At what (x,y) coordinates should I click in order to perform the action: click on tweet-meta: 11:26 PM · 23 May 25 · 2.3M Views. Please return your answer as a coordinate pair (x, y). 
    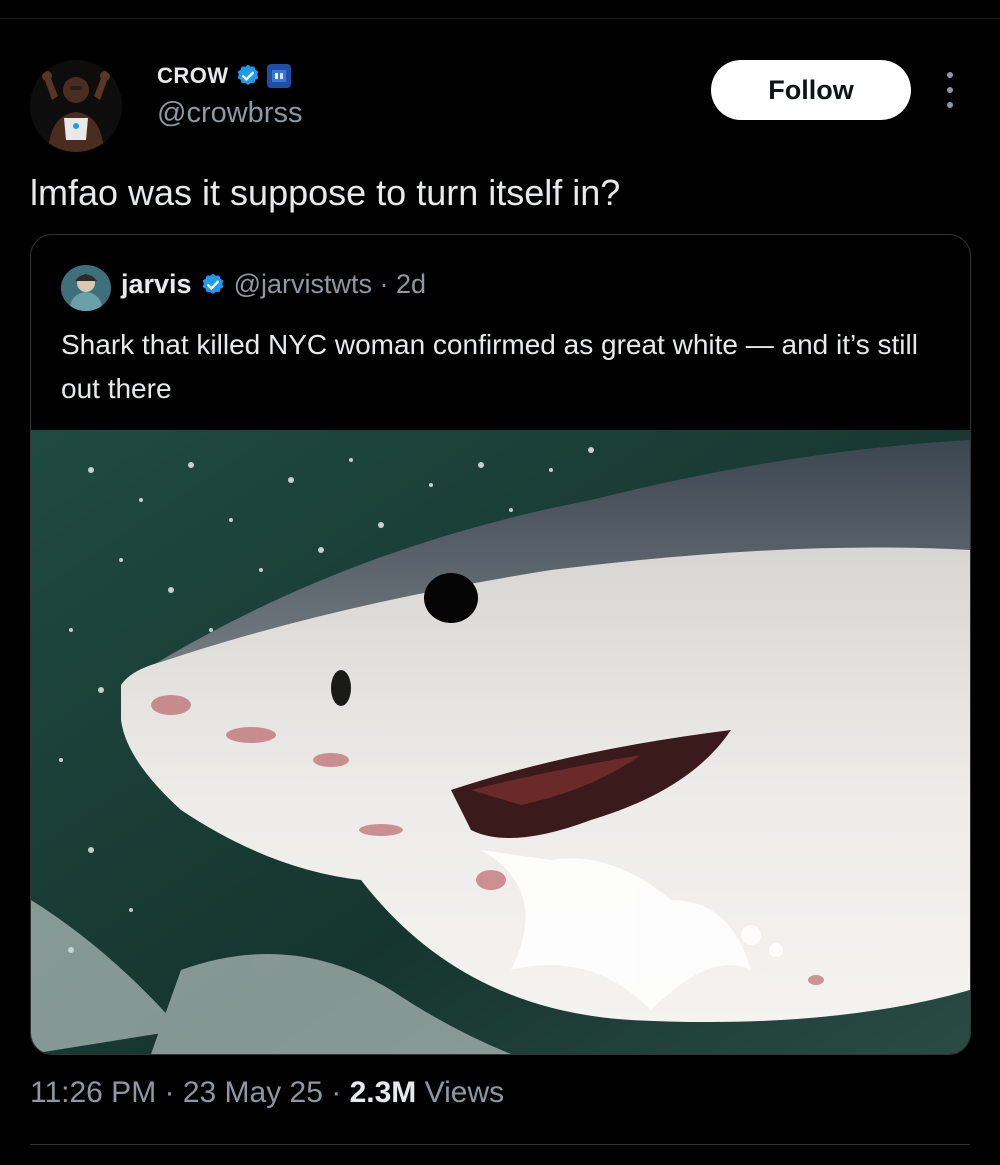
    Looking at the image, I should click on (267, 1093).